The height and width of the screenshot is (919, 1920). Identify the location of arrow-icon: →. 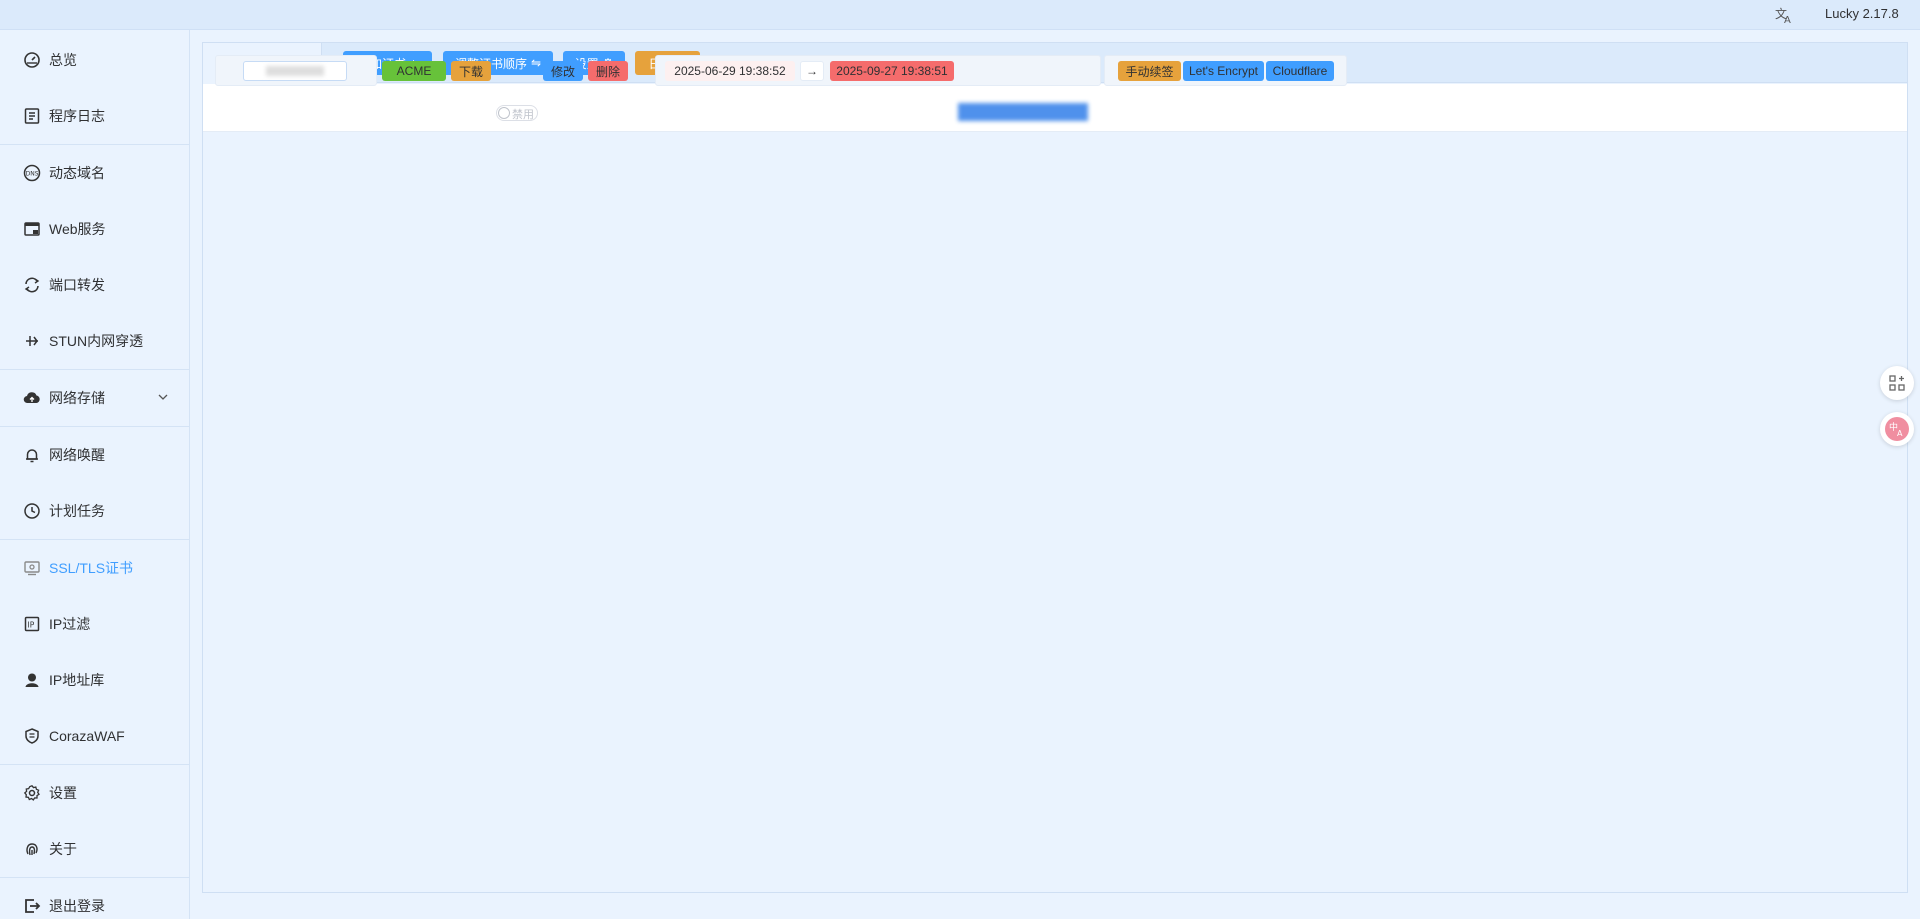
(812, 71).